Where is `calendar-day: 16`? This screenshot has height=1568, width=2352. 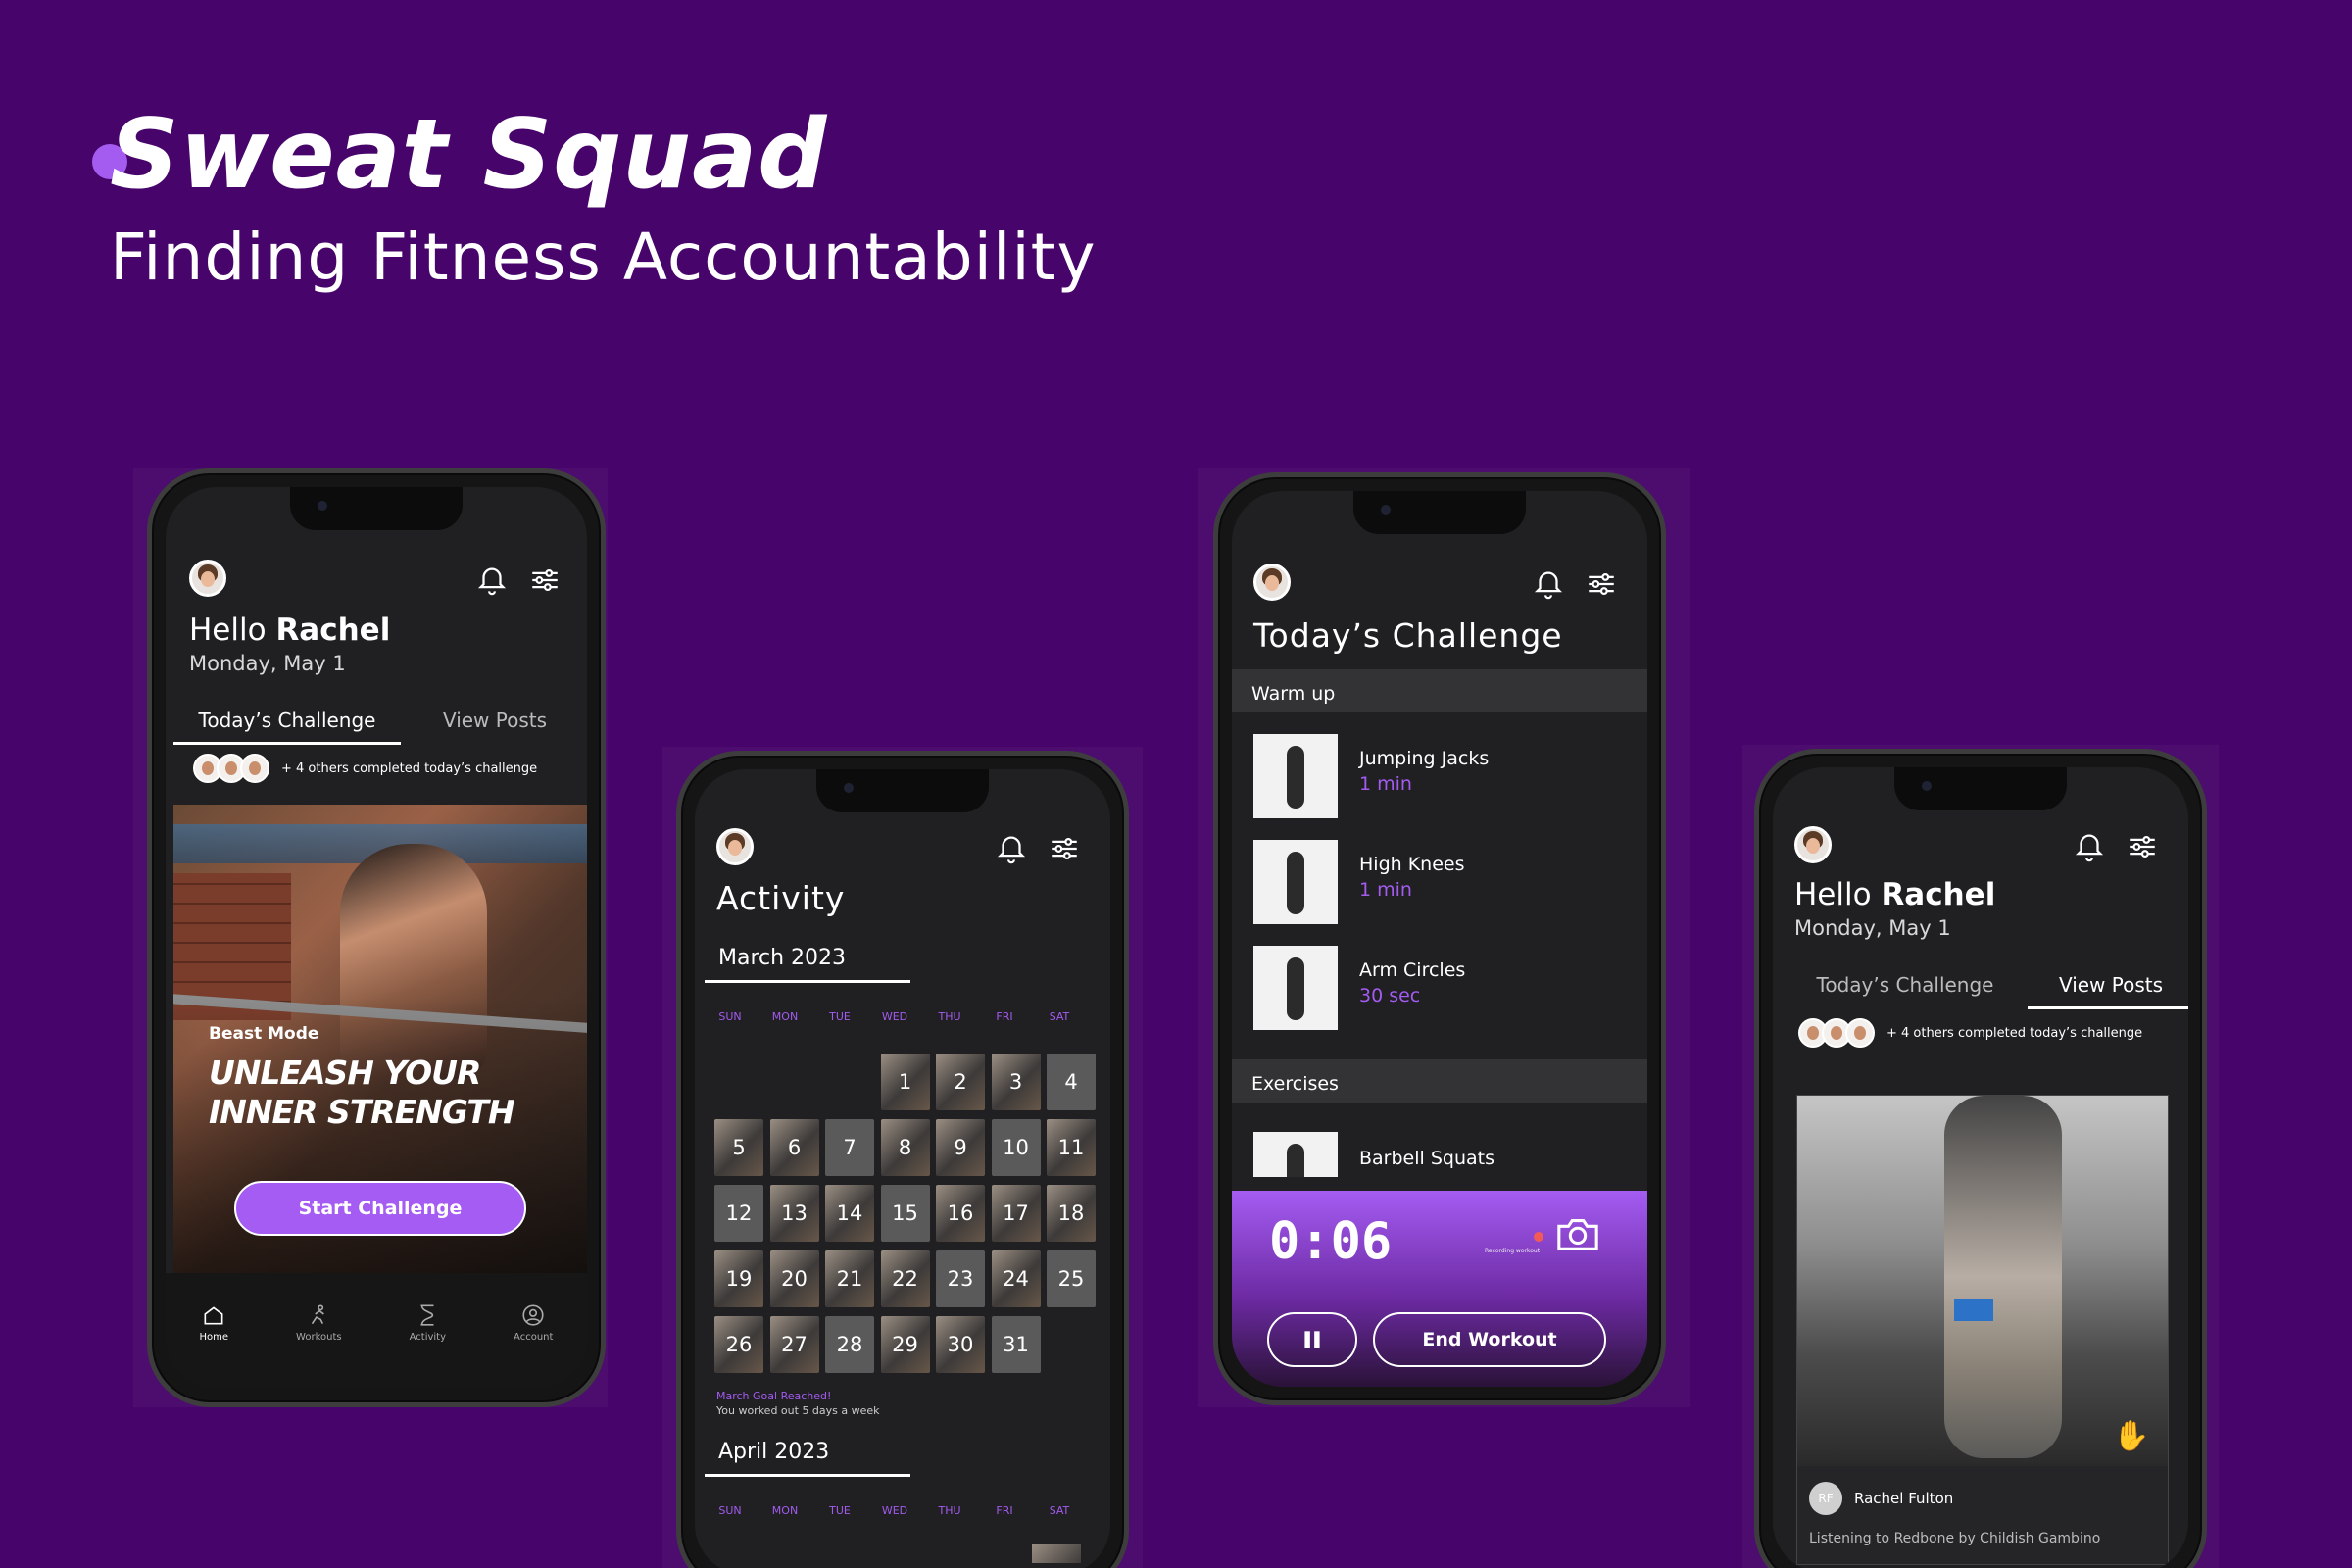
calendar-day: 16 is located at coordinates (960, 1213).